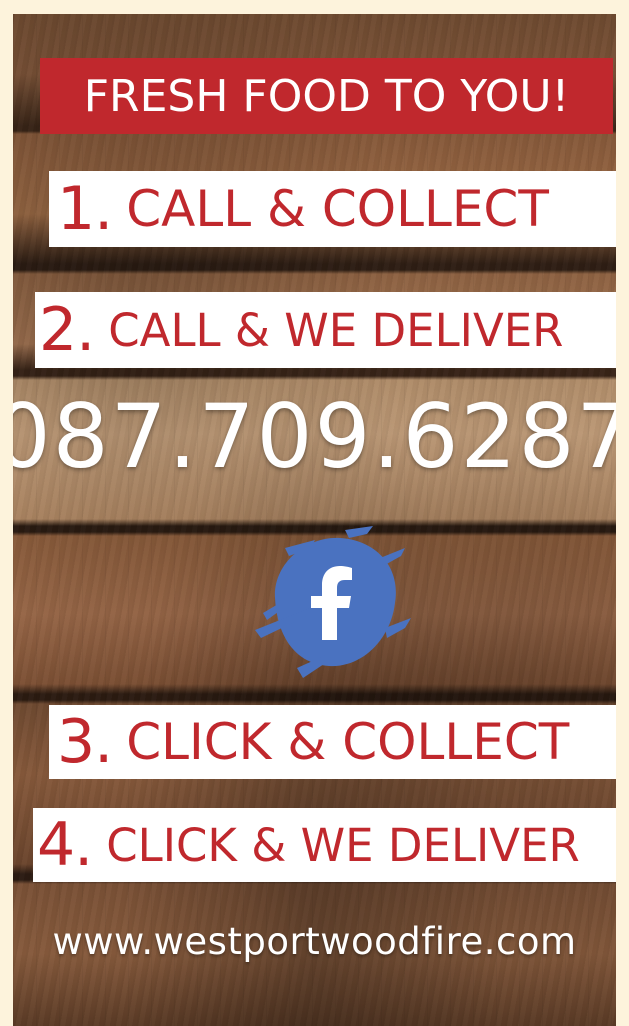 The width and height of the screenshot is (629, 1026). What do you see at coordinates (337, 209) in the screenshot?
I see `step-text: CALL & COLLECT` at bounding box center [337, 209].